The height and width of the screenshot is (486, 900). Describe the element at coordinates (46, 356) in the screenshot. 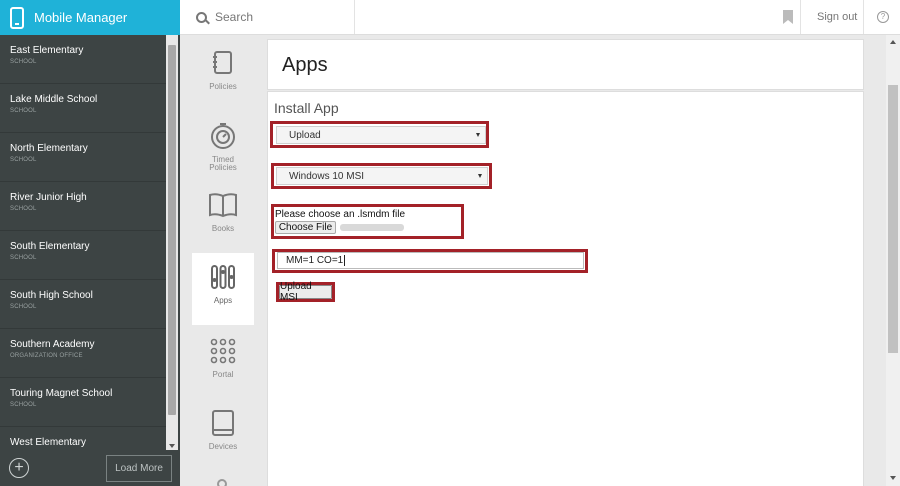

I see `school-type: ORGANIZATION OFFICE` at that location.